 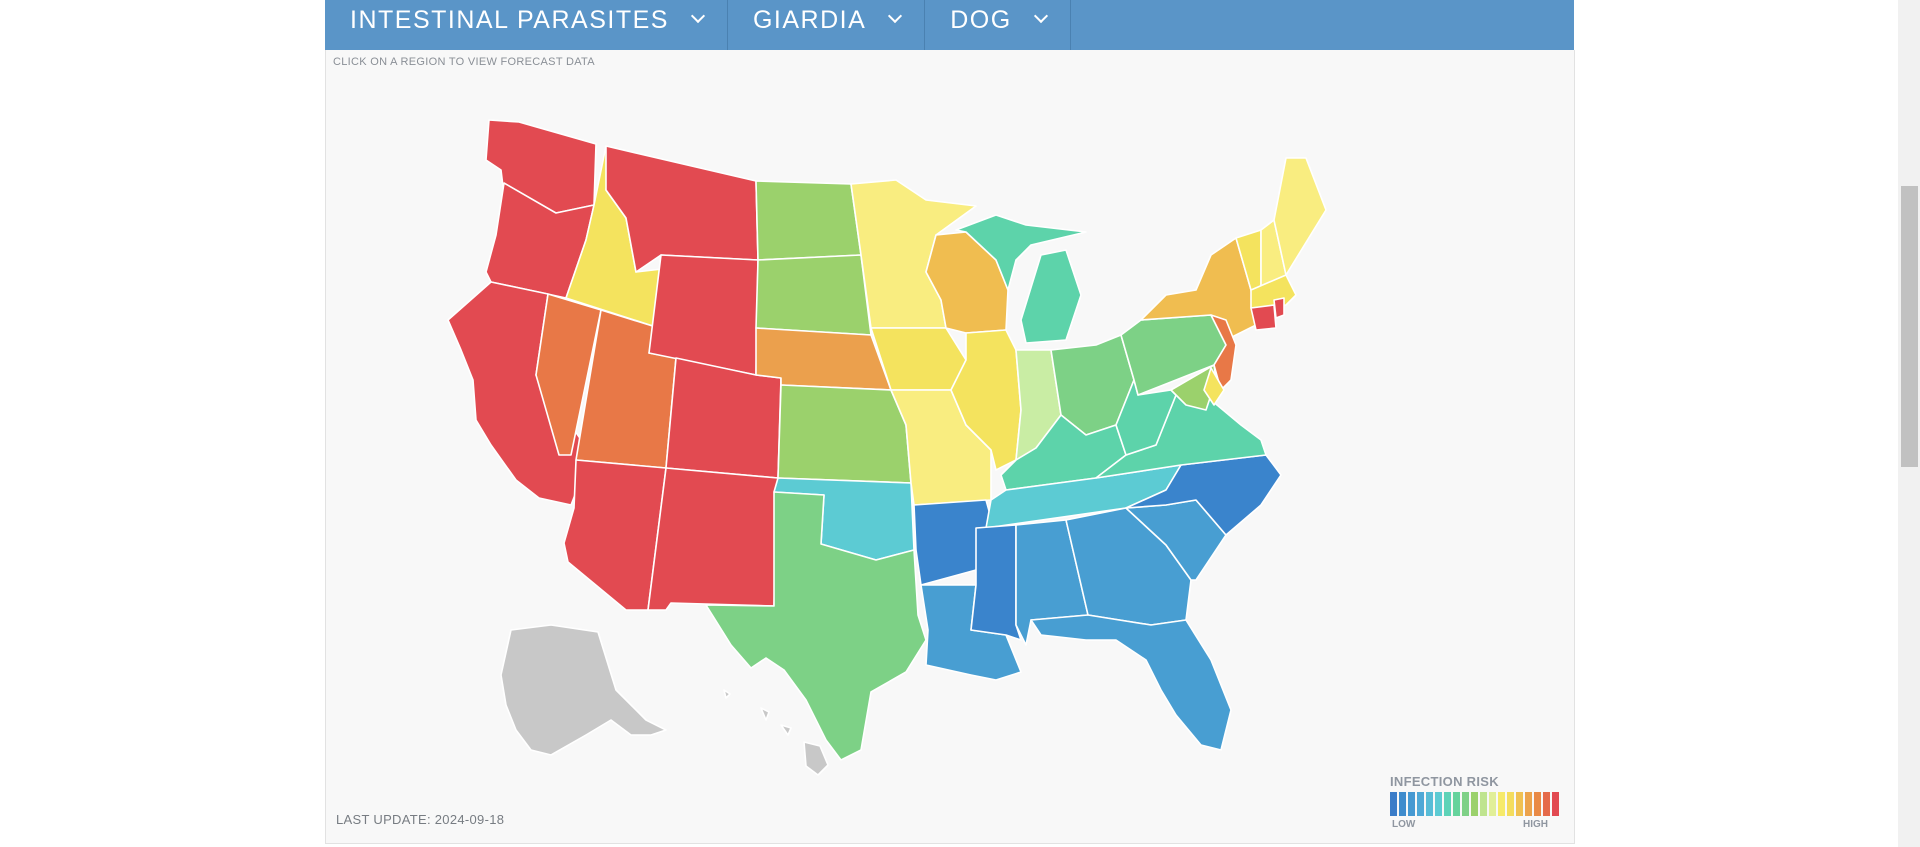 I want to click on legend-high-label: HIGH, so click(x=1535, y=824).